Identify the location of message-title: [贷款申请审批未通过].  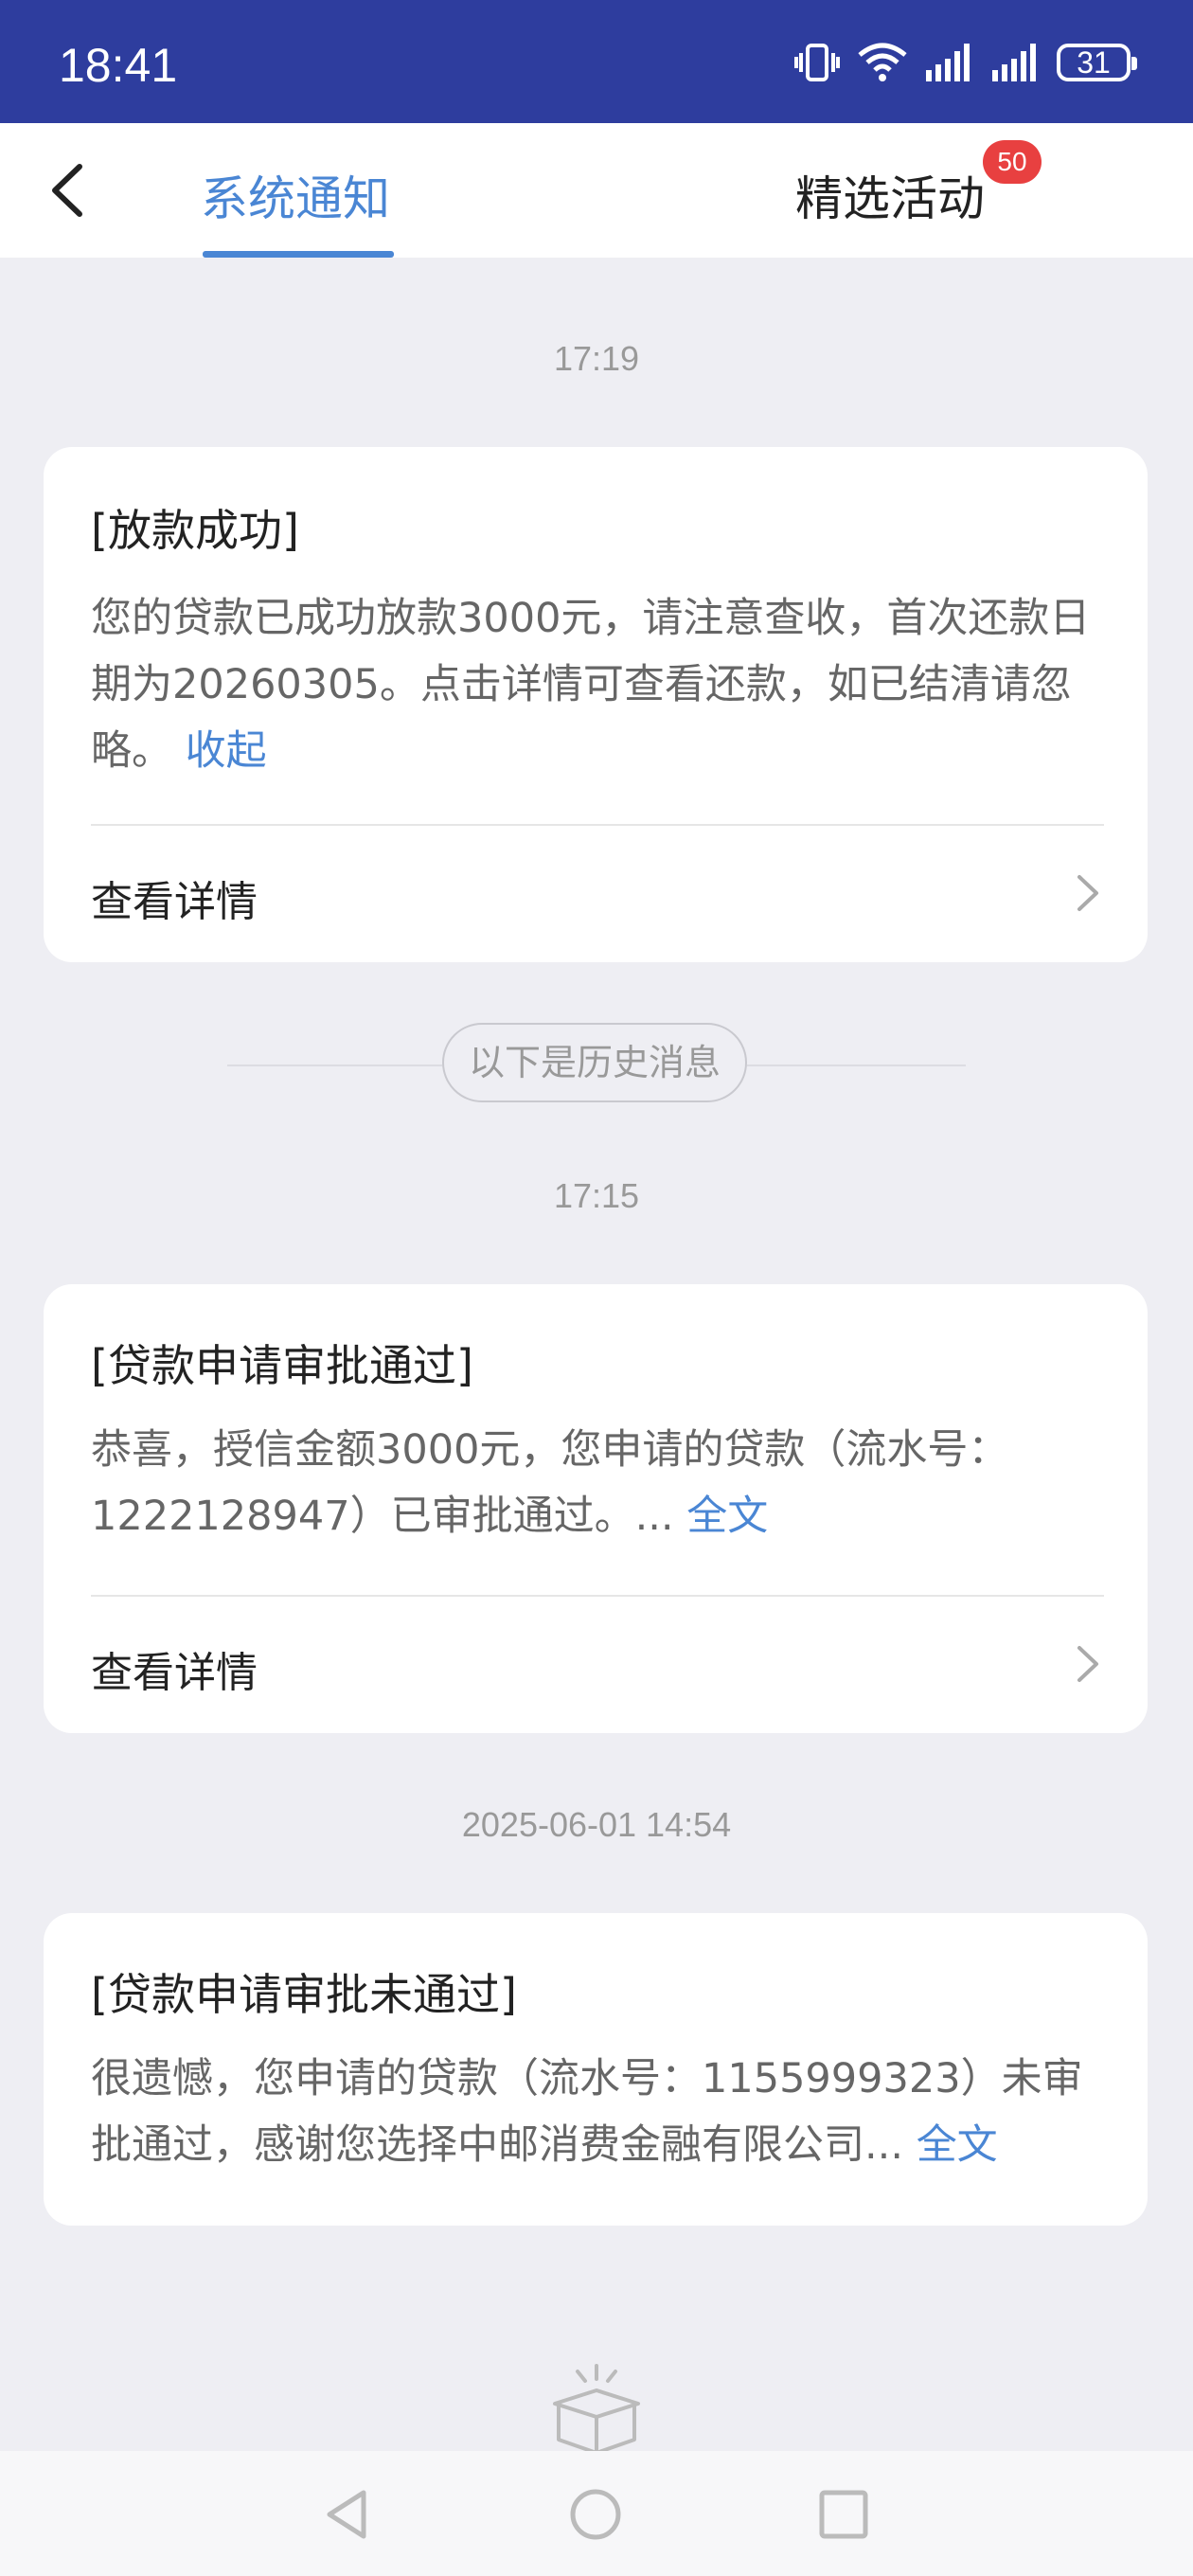
(304, 1994).